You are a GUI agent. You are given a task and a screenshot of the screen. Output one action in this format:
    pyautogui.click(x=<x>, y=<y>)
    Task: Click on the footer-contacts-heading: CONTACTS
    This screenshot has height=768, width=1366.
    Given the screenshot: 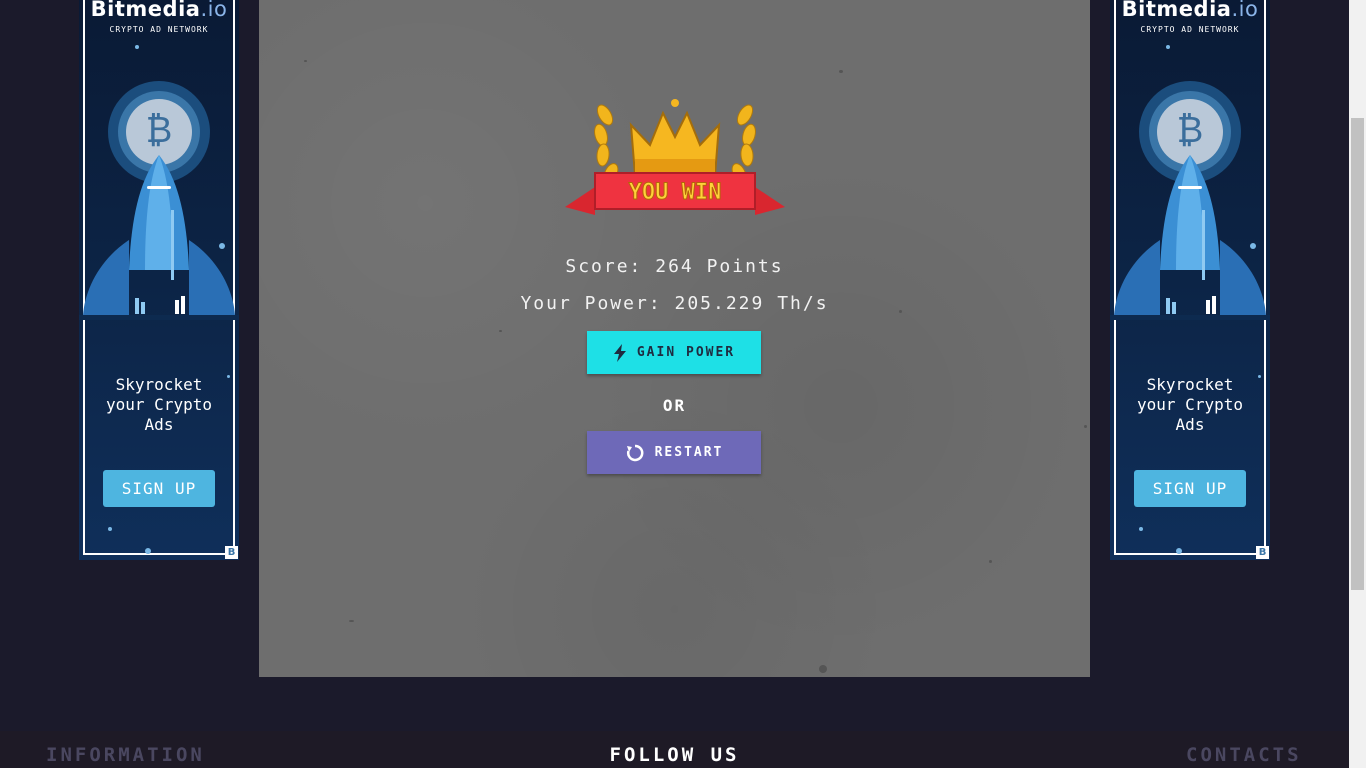 What is the action you would take?
    pyautogui.click(x=1244, y=755)
    